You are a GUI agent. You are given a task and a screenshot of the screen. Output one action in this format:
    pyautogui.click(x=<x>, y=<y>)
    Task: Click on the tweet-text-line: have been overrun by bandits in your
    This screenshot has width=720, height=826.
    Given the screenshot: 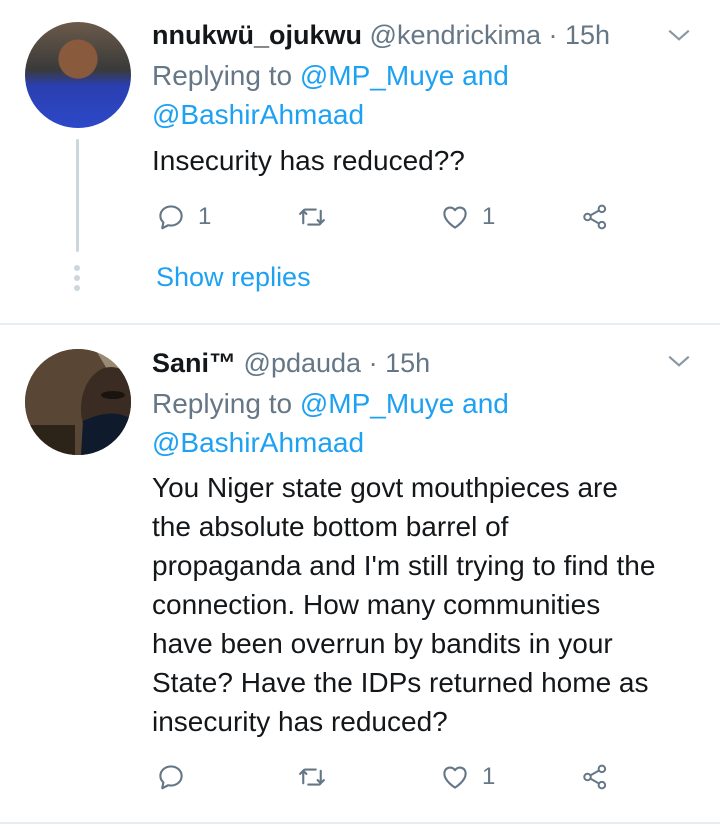 What is the action you would take?
    pyautogui.click(x=382, y=643)
    